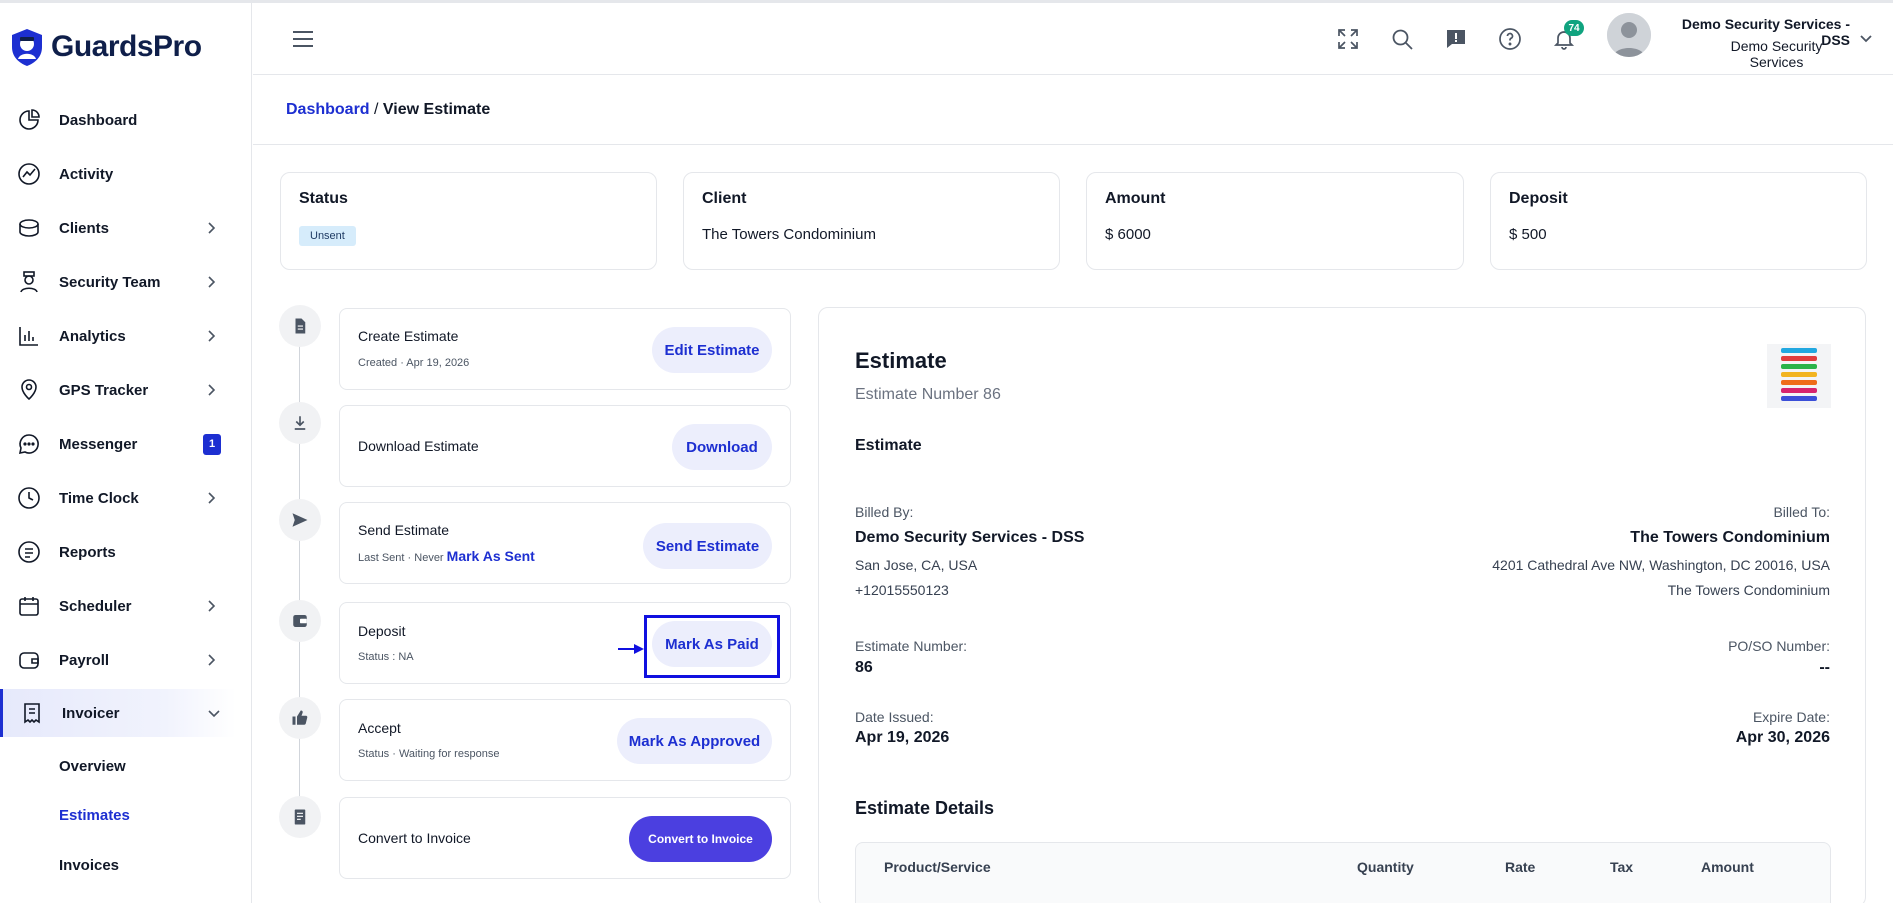 The width and height of the screenshot is (1893, 903). What do you see at coordinates (902, 590) in the screenshot?
I see `billed-by-phone: +12015550123` at bounding box center [902, 590].